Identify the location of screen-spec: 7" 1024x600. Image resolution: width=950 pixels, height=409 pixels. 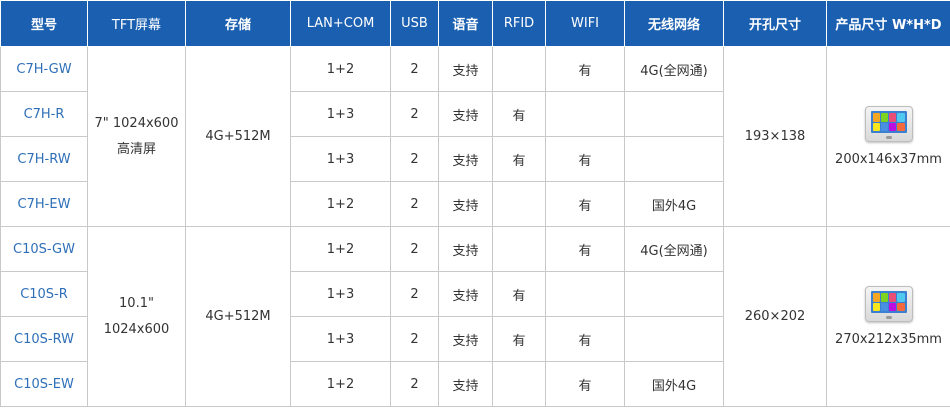
(136, 123).